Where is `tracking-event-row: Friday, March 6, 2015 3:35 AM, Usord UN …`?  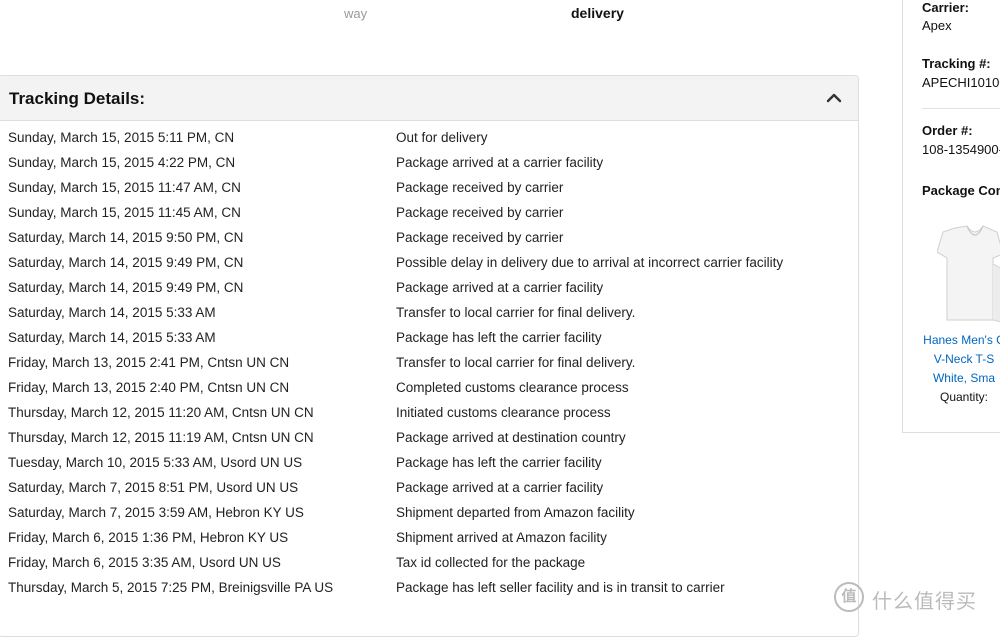 tracking-event-row: Friday, March 6, 2015 3:35 AM, Usord UN … is located at coordinates (429, 563).